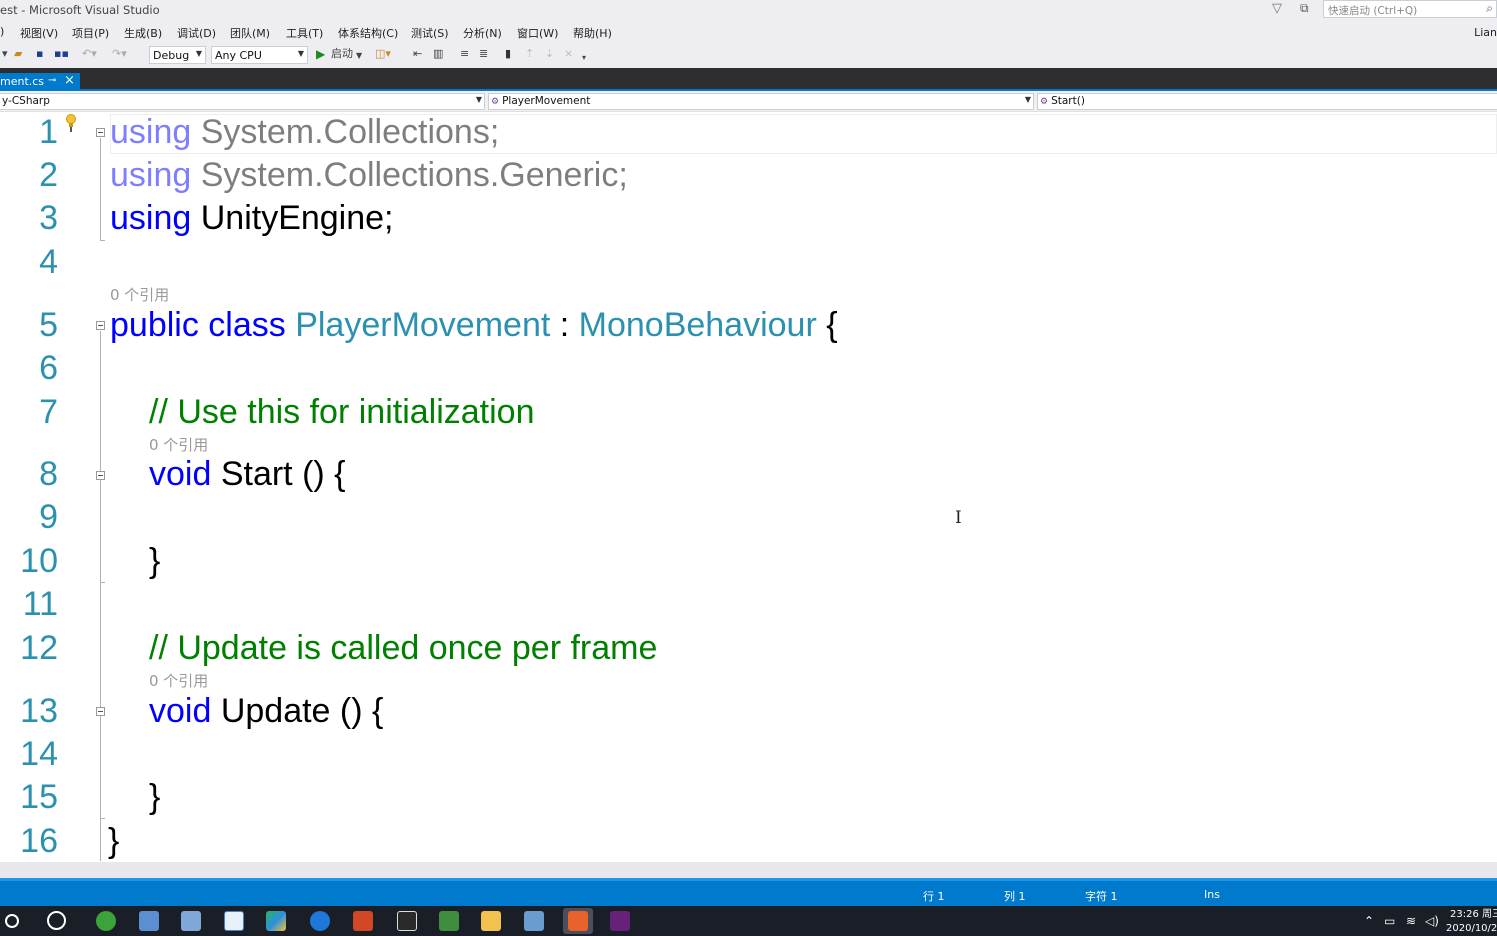  What do you see at coordinates (39, 797) in the screenshot?
I see `line-number: 15` at bounding box center [39, 797].